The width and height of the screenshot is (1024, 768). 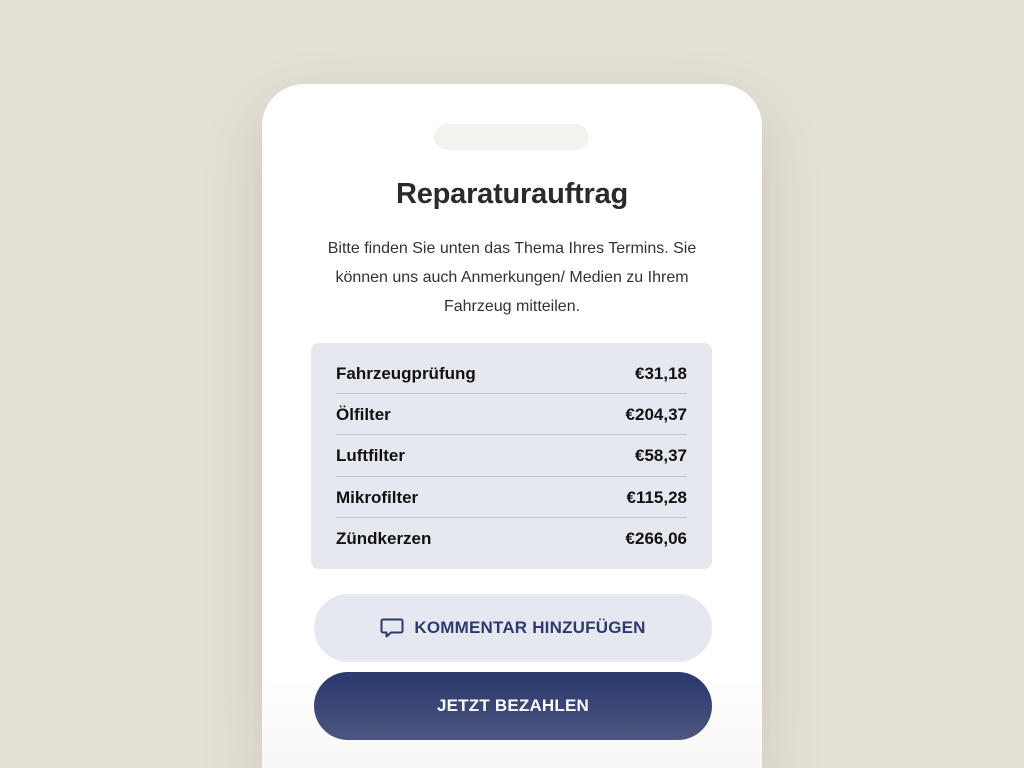 What do you see at coordinates (406, 373) in the screenshot?
I see `item-label: Fahrzeugprüfung` at bounding box center [406, 373].